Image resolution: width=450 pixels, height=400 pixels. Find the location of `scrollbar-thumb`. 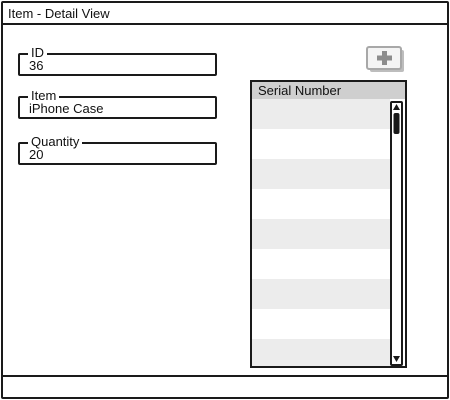

scrollbar-thumb is located at coordinates (396, 123).